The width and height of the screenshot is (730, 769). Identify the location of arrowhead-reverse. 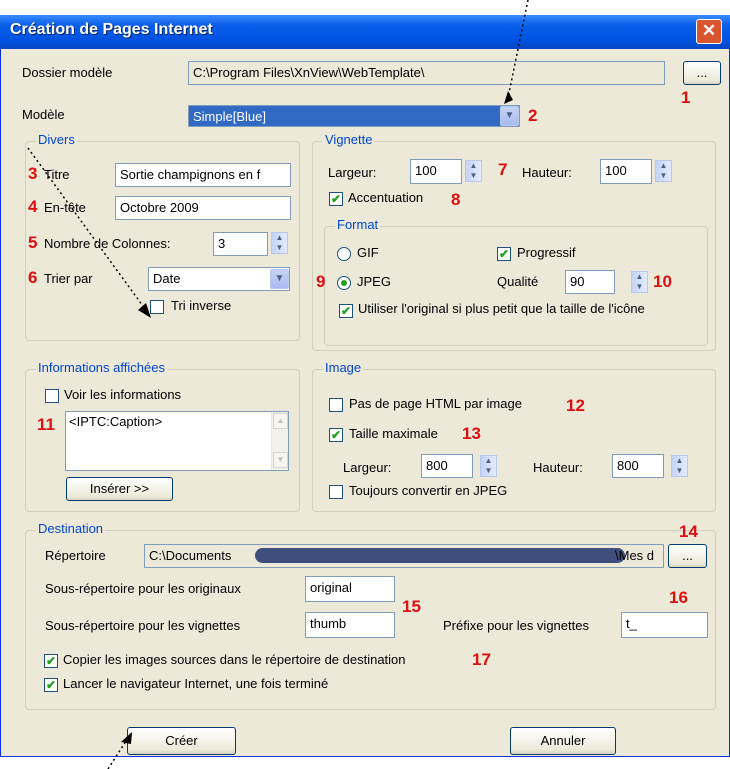
(144, 310).